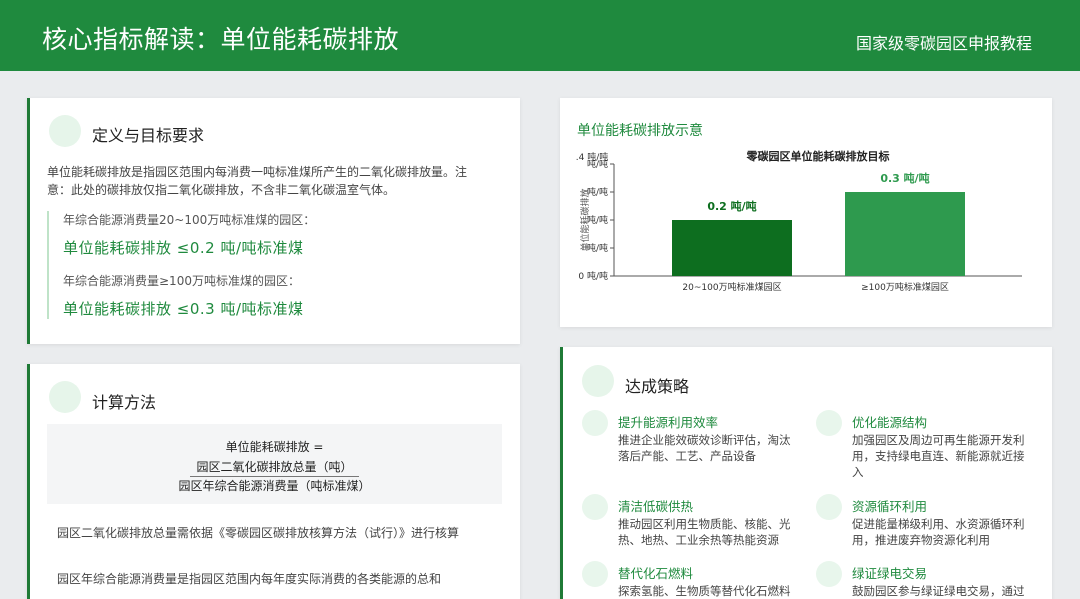 The image size is (1080, 599). What do you see at coordinates (704, 591) in the screenshot?
I see `strategy-text: 探索氢能、生物质等替代化石燃料` at bounding box center [704, 591].